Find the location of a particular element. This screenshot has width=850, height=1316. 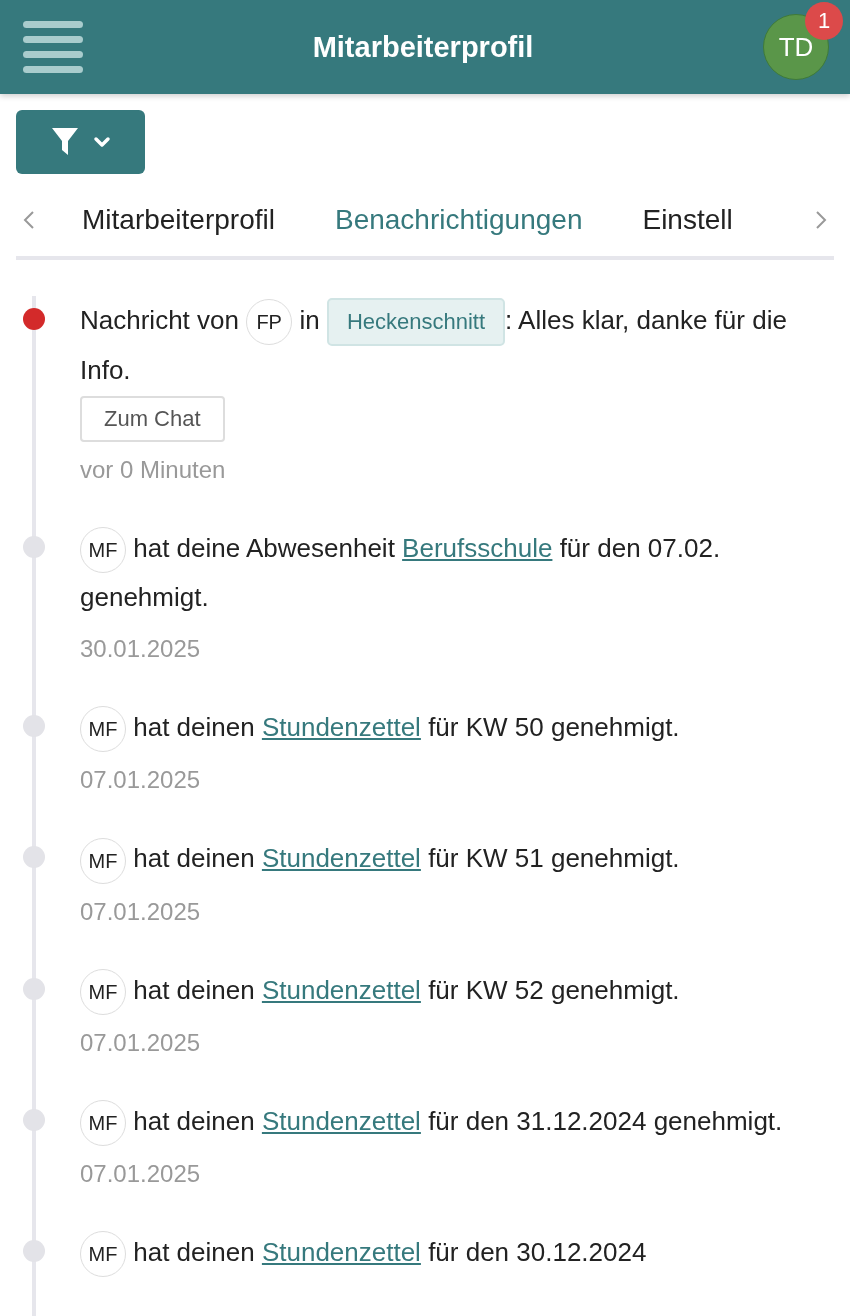

link: Berufsschule is located at coordinates (477, 548).